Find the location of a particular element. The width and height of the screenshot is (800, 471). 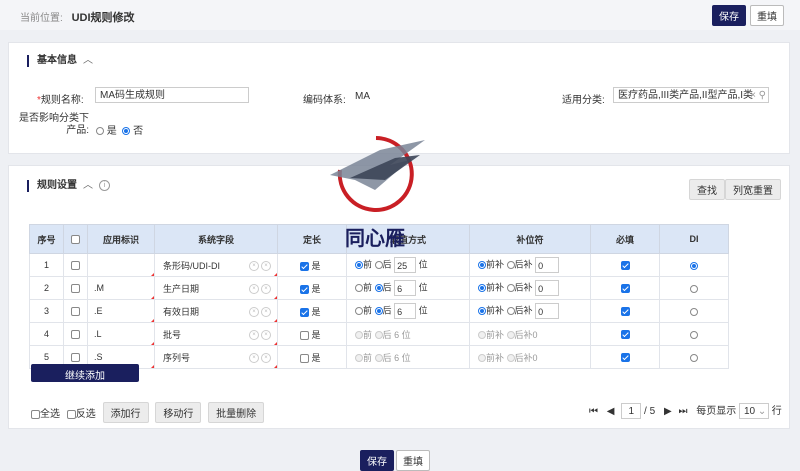

save-button: 保存 is located at coordinates (729, 15).